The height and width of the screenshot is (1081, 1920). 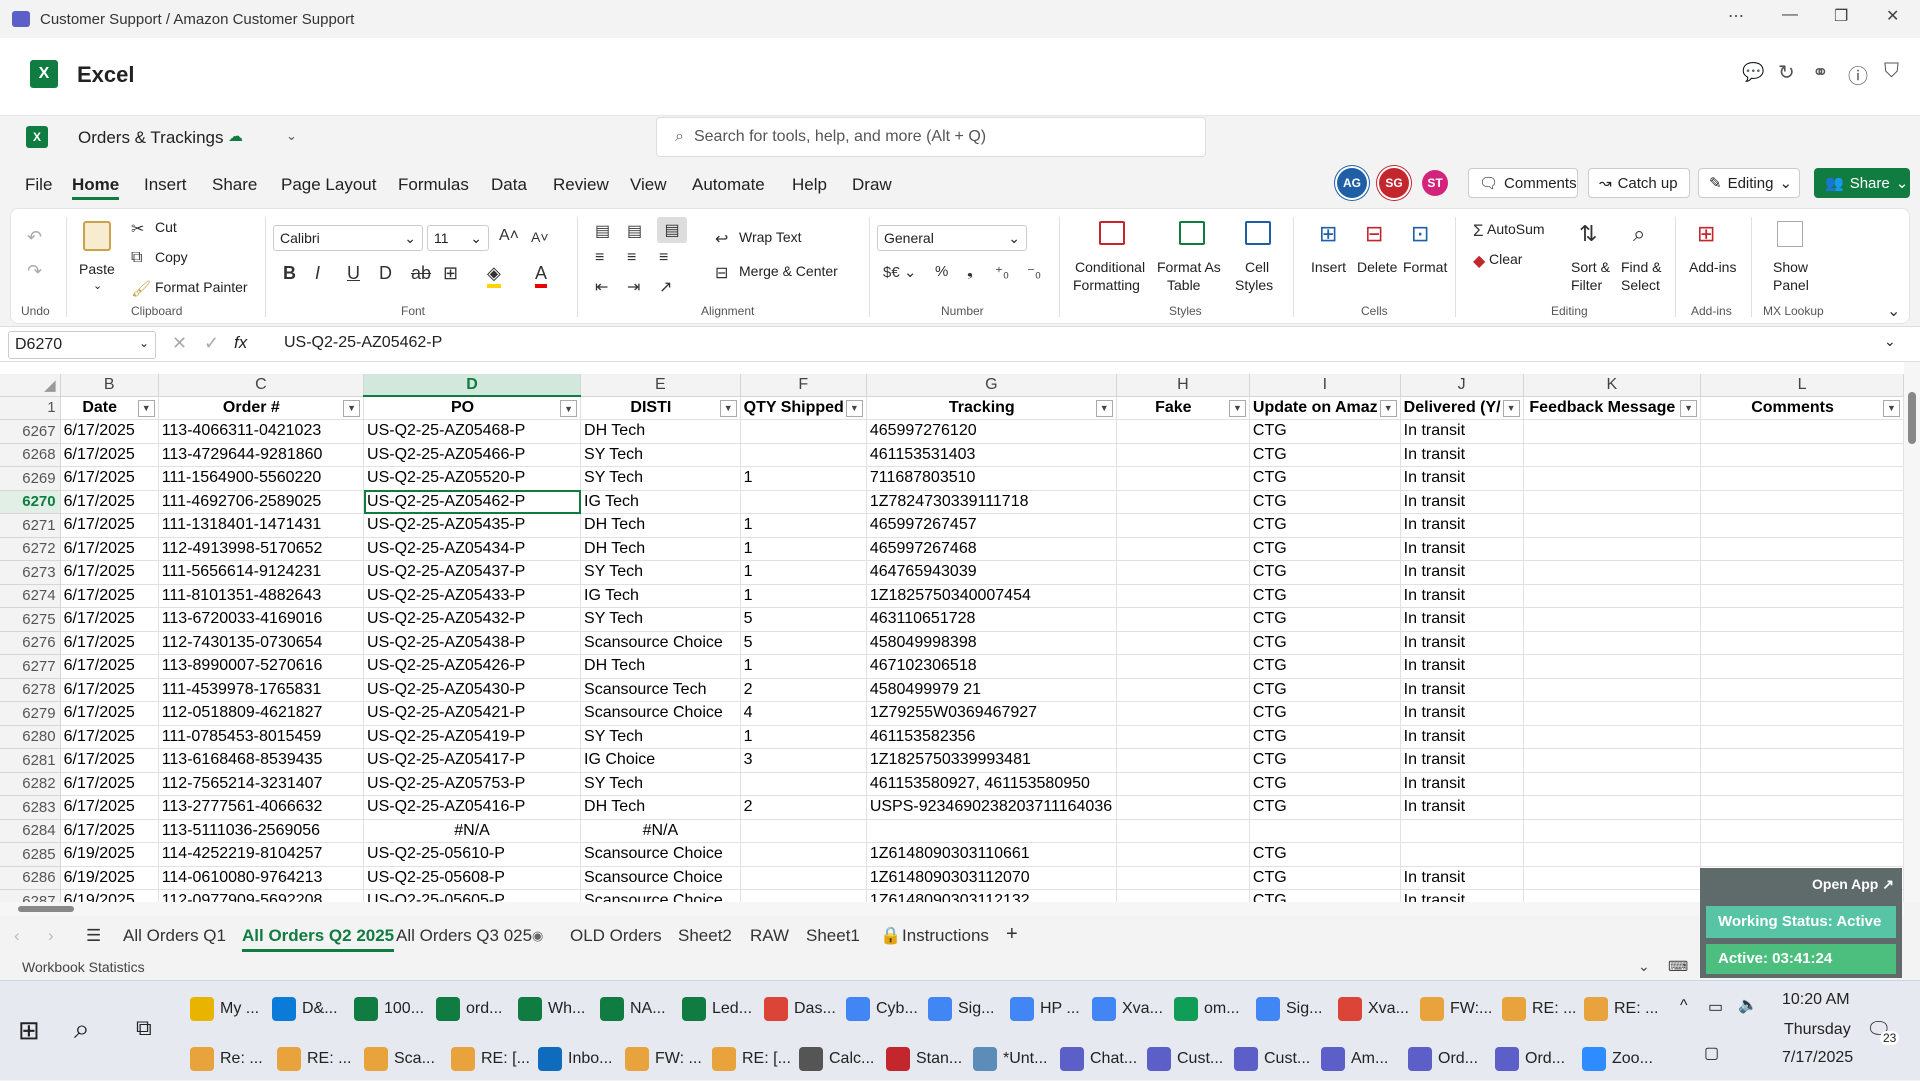 I want to click on cell: US-Q2-25-AZ05438-P, so click(x=472, y=643).